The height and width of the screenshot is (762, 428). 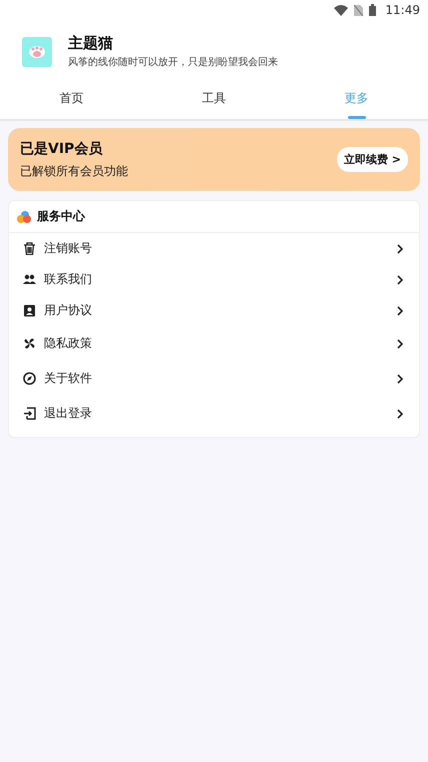 What do you see at coordinates (68, 378) in the screenshot?
I see `menu-label: 关于软件` at bounding box center [68, 378].